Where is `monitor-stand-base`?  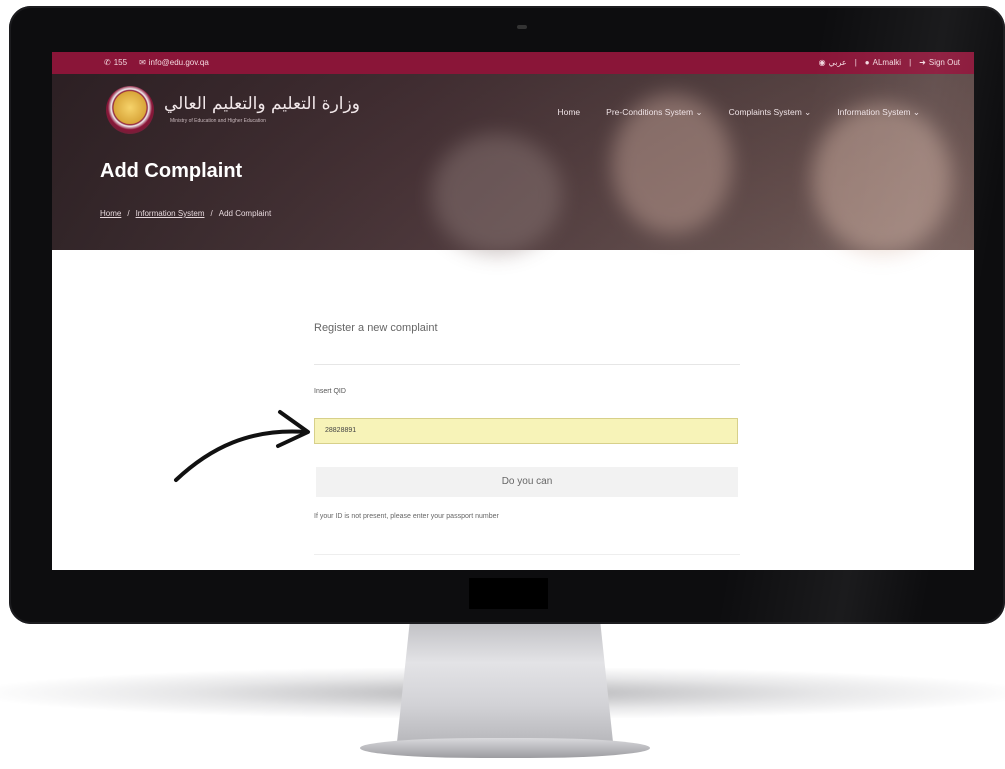 monitor-stand-base is located at coordinates (505, 748).